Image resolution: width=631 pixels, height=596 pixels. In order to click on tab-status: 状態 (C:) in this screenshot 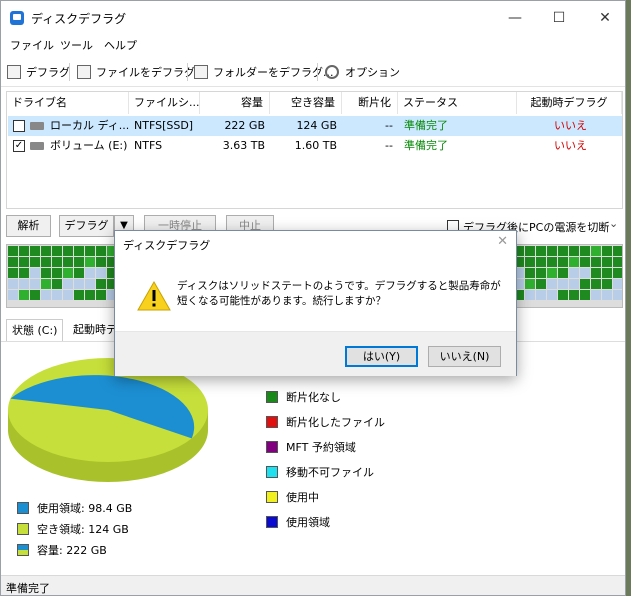, I will do `click(35, 330)`.